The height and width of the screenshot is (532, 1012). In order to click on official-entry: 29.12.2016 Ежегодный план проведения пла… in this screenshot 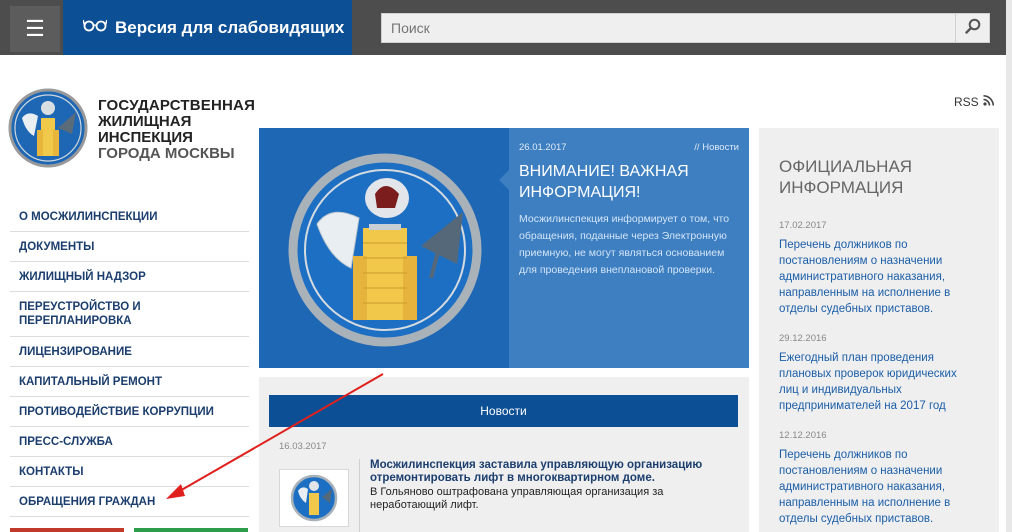, I will do `click(879, 373)`.